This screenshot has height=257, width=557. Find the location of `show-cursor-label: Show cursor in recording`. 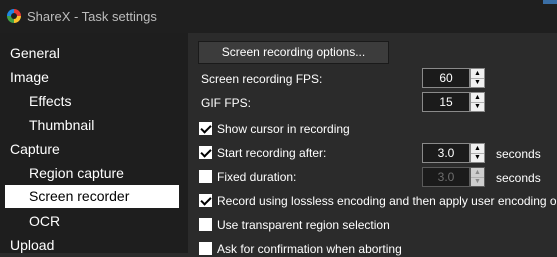

show-cursor-label: Show cursor in recording is located at coordinates (283, 129).